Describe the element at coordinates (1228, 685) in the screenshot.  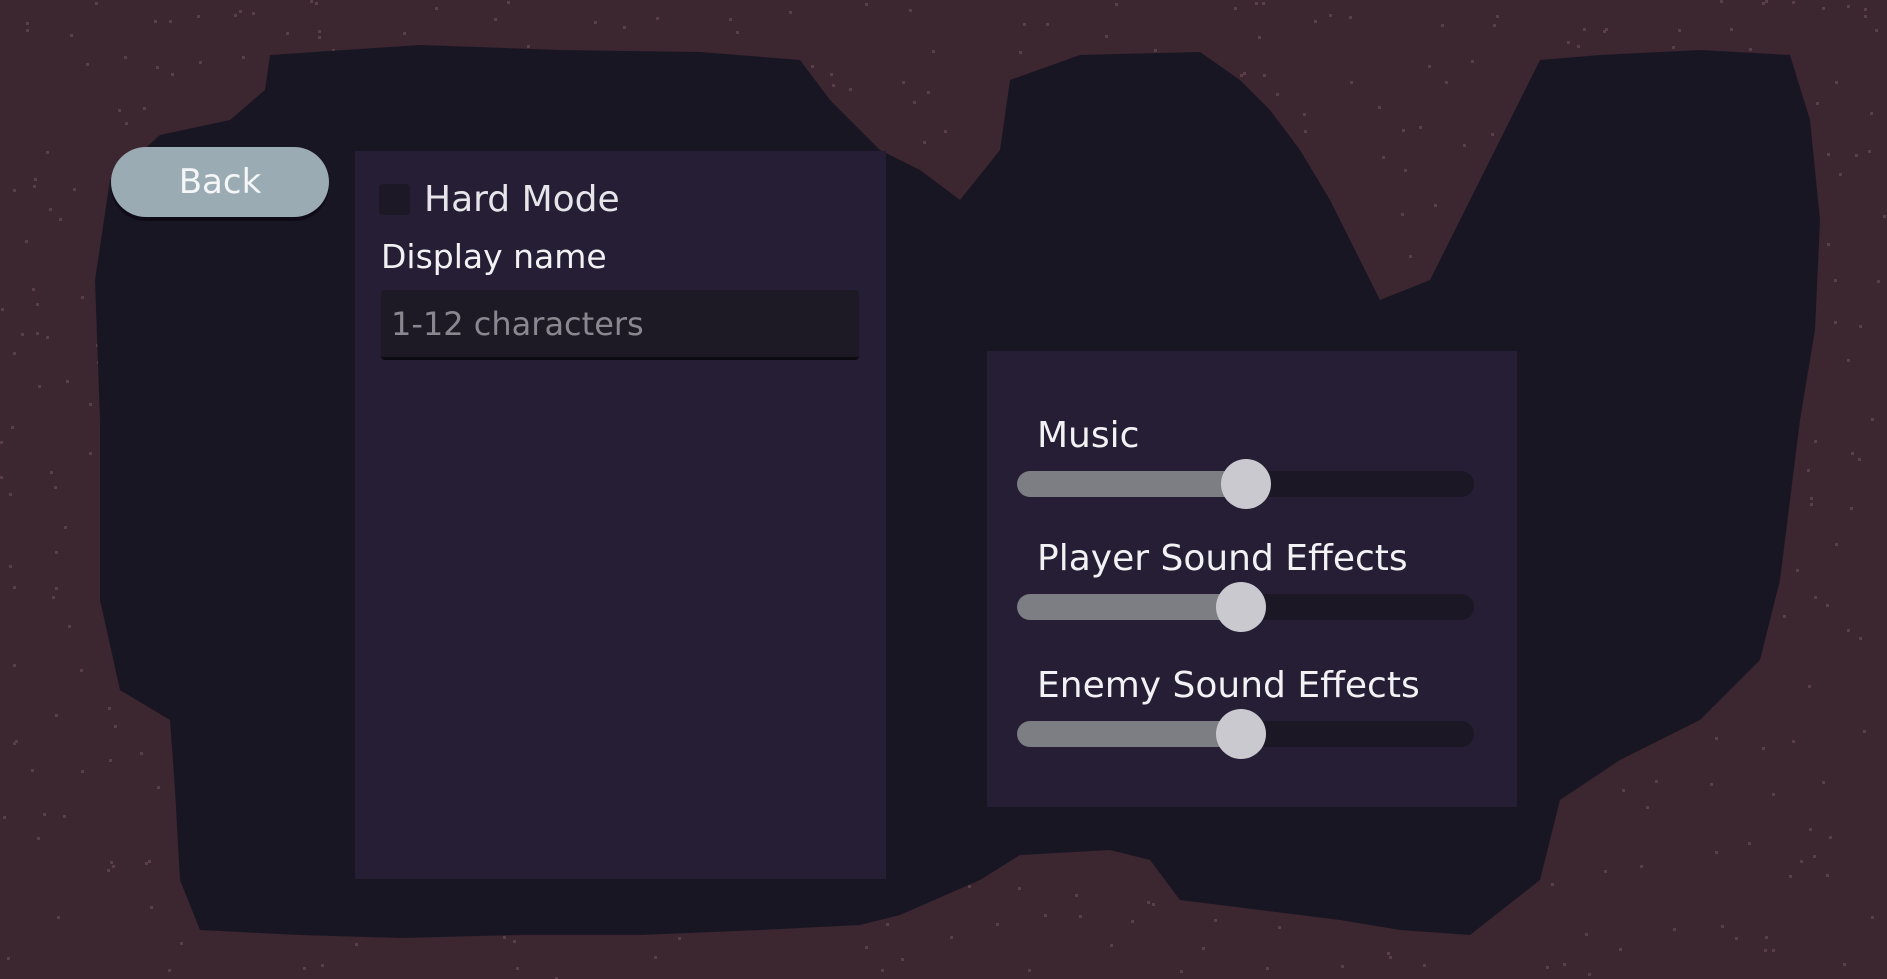
I see `enemy-sfx-label: Enemy Sound Effects` at that location.